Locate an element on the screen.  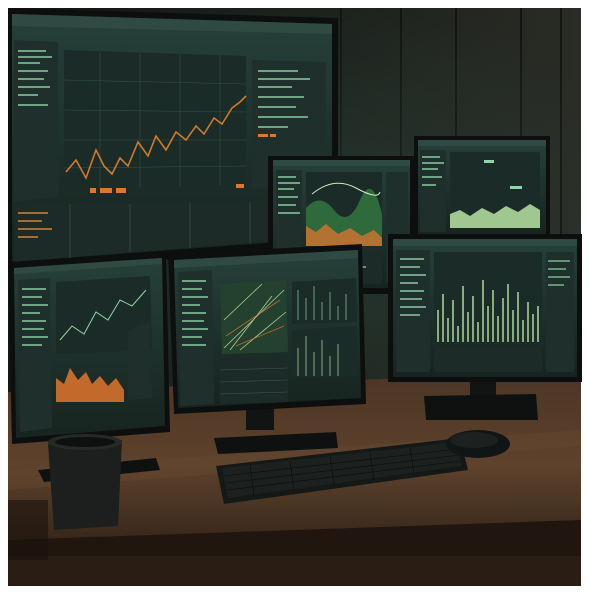
mouse is located at coordinates (478, 444).